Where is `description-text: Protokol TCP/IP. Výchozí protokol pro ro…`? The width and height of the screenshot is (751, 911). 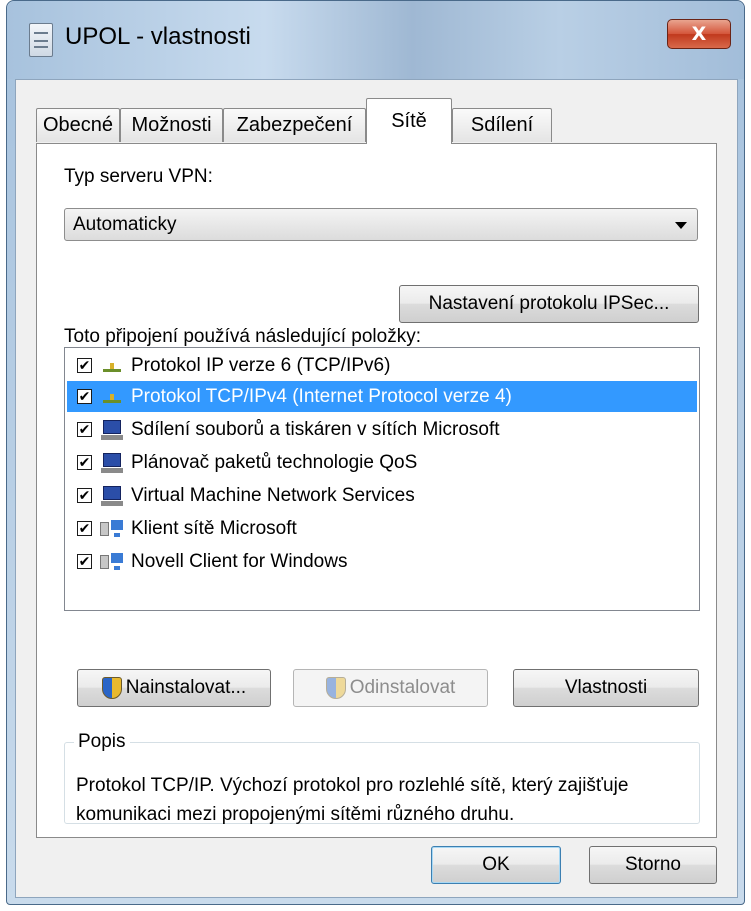 description-text: Protokol TCP/IP. Výchozí protokol pro ro… is located at coordinates (352, 800).